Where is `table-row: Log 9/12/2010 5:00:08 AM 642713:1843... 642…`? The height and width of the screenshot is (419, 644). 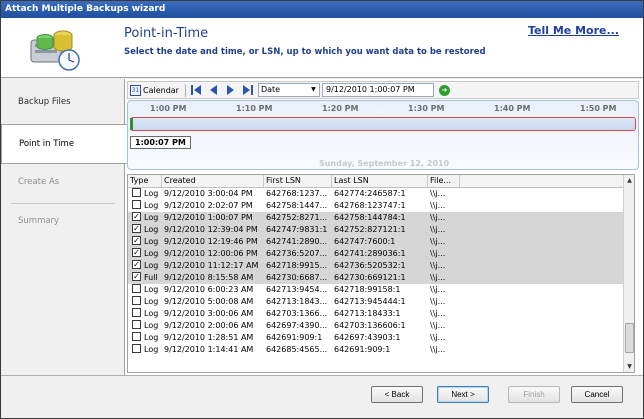
table-row: Log 9/12/2010 5:00:08 AM 642713:1843... 642… is located at coordinates (376, 302).